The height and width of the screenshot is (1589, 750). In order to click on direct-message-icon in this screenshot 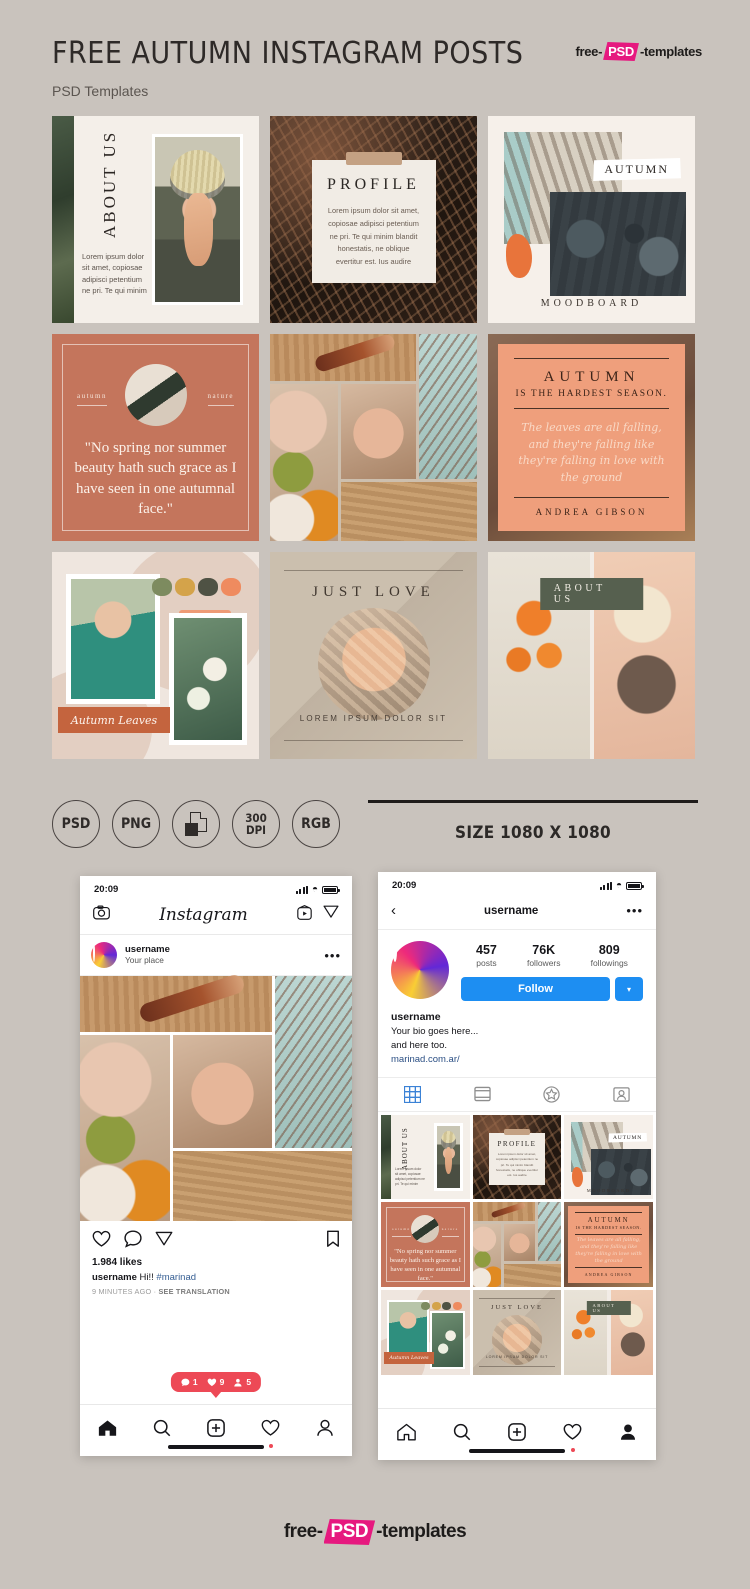, I will do `click(331, 914)`.